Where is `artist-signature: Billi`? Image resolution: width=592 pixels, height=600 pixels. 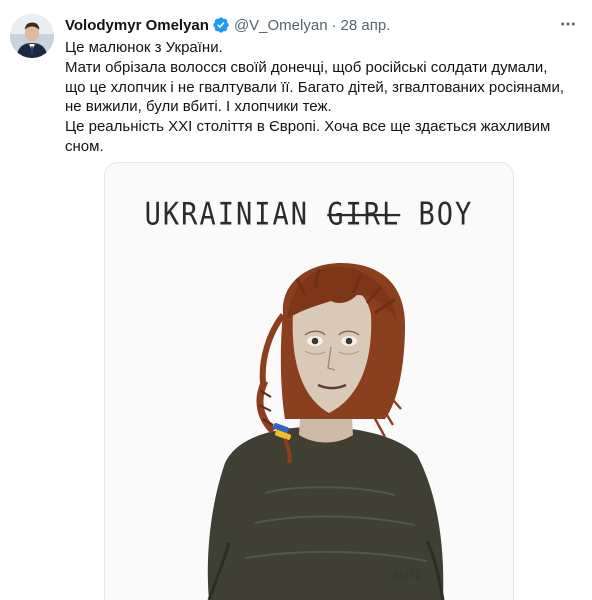
artist-signature: Billi is located at coordinates (407, 576).